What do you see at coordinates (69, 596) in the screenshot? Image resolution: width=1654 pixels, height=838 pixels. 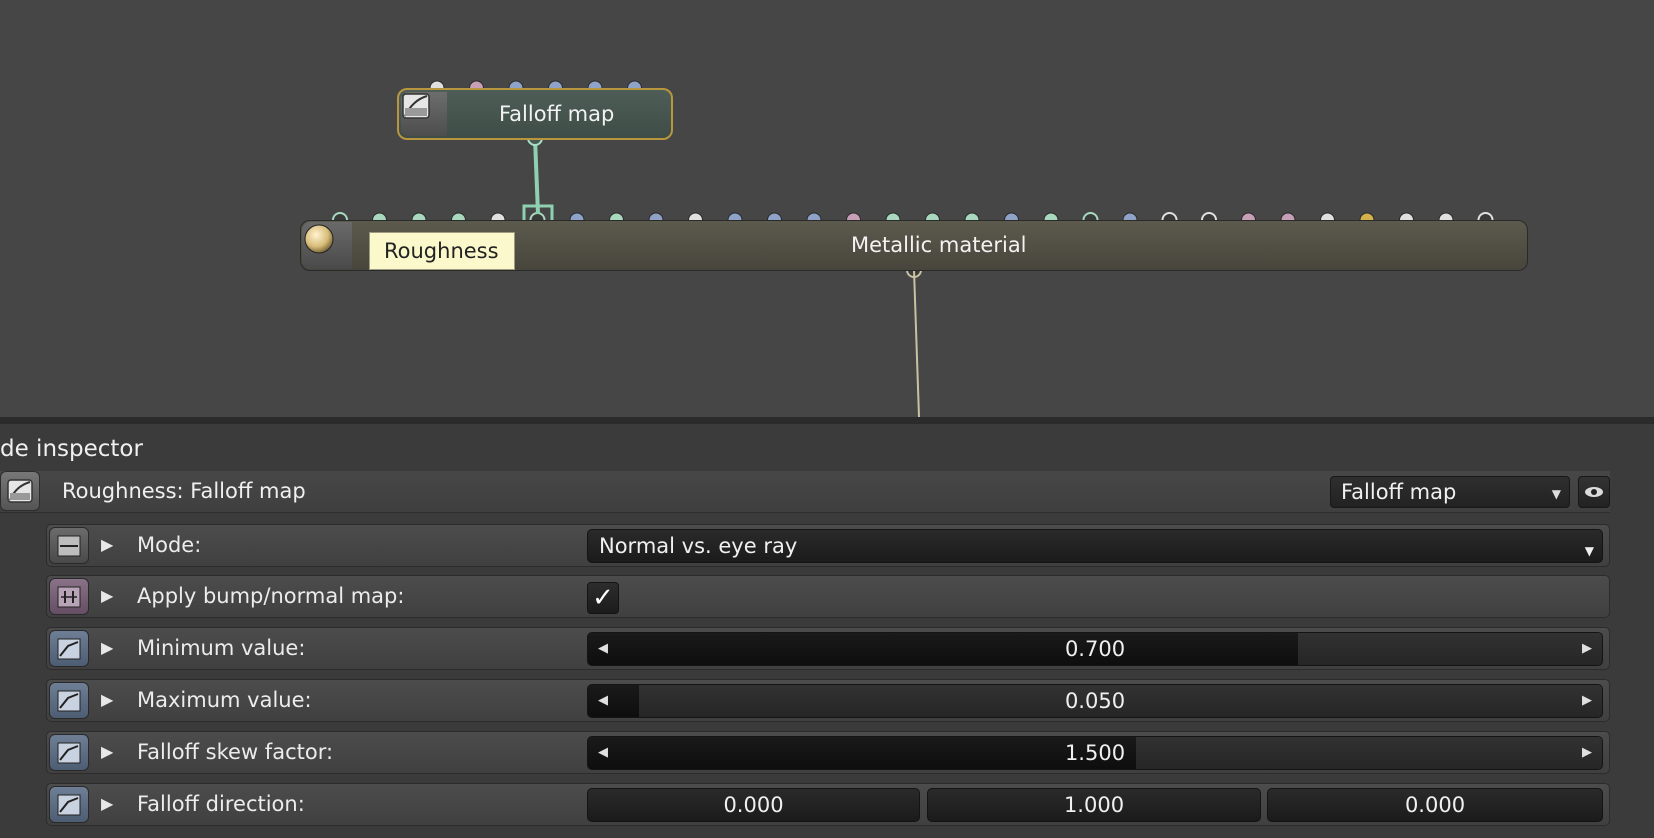 I see `bool-icon` at bounding box center [69, 596].